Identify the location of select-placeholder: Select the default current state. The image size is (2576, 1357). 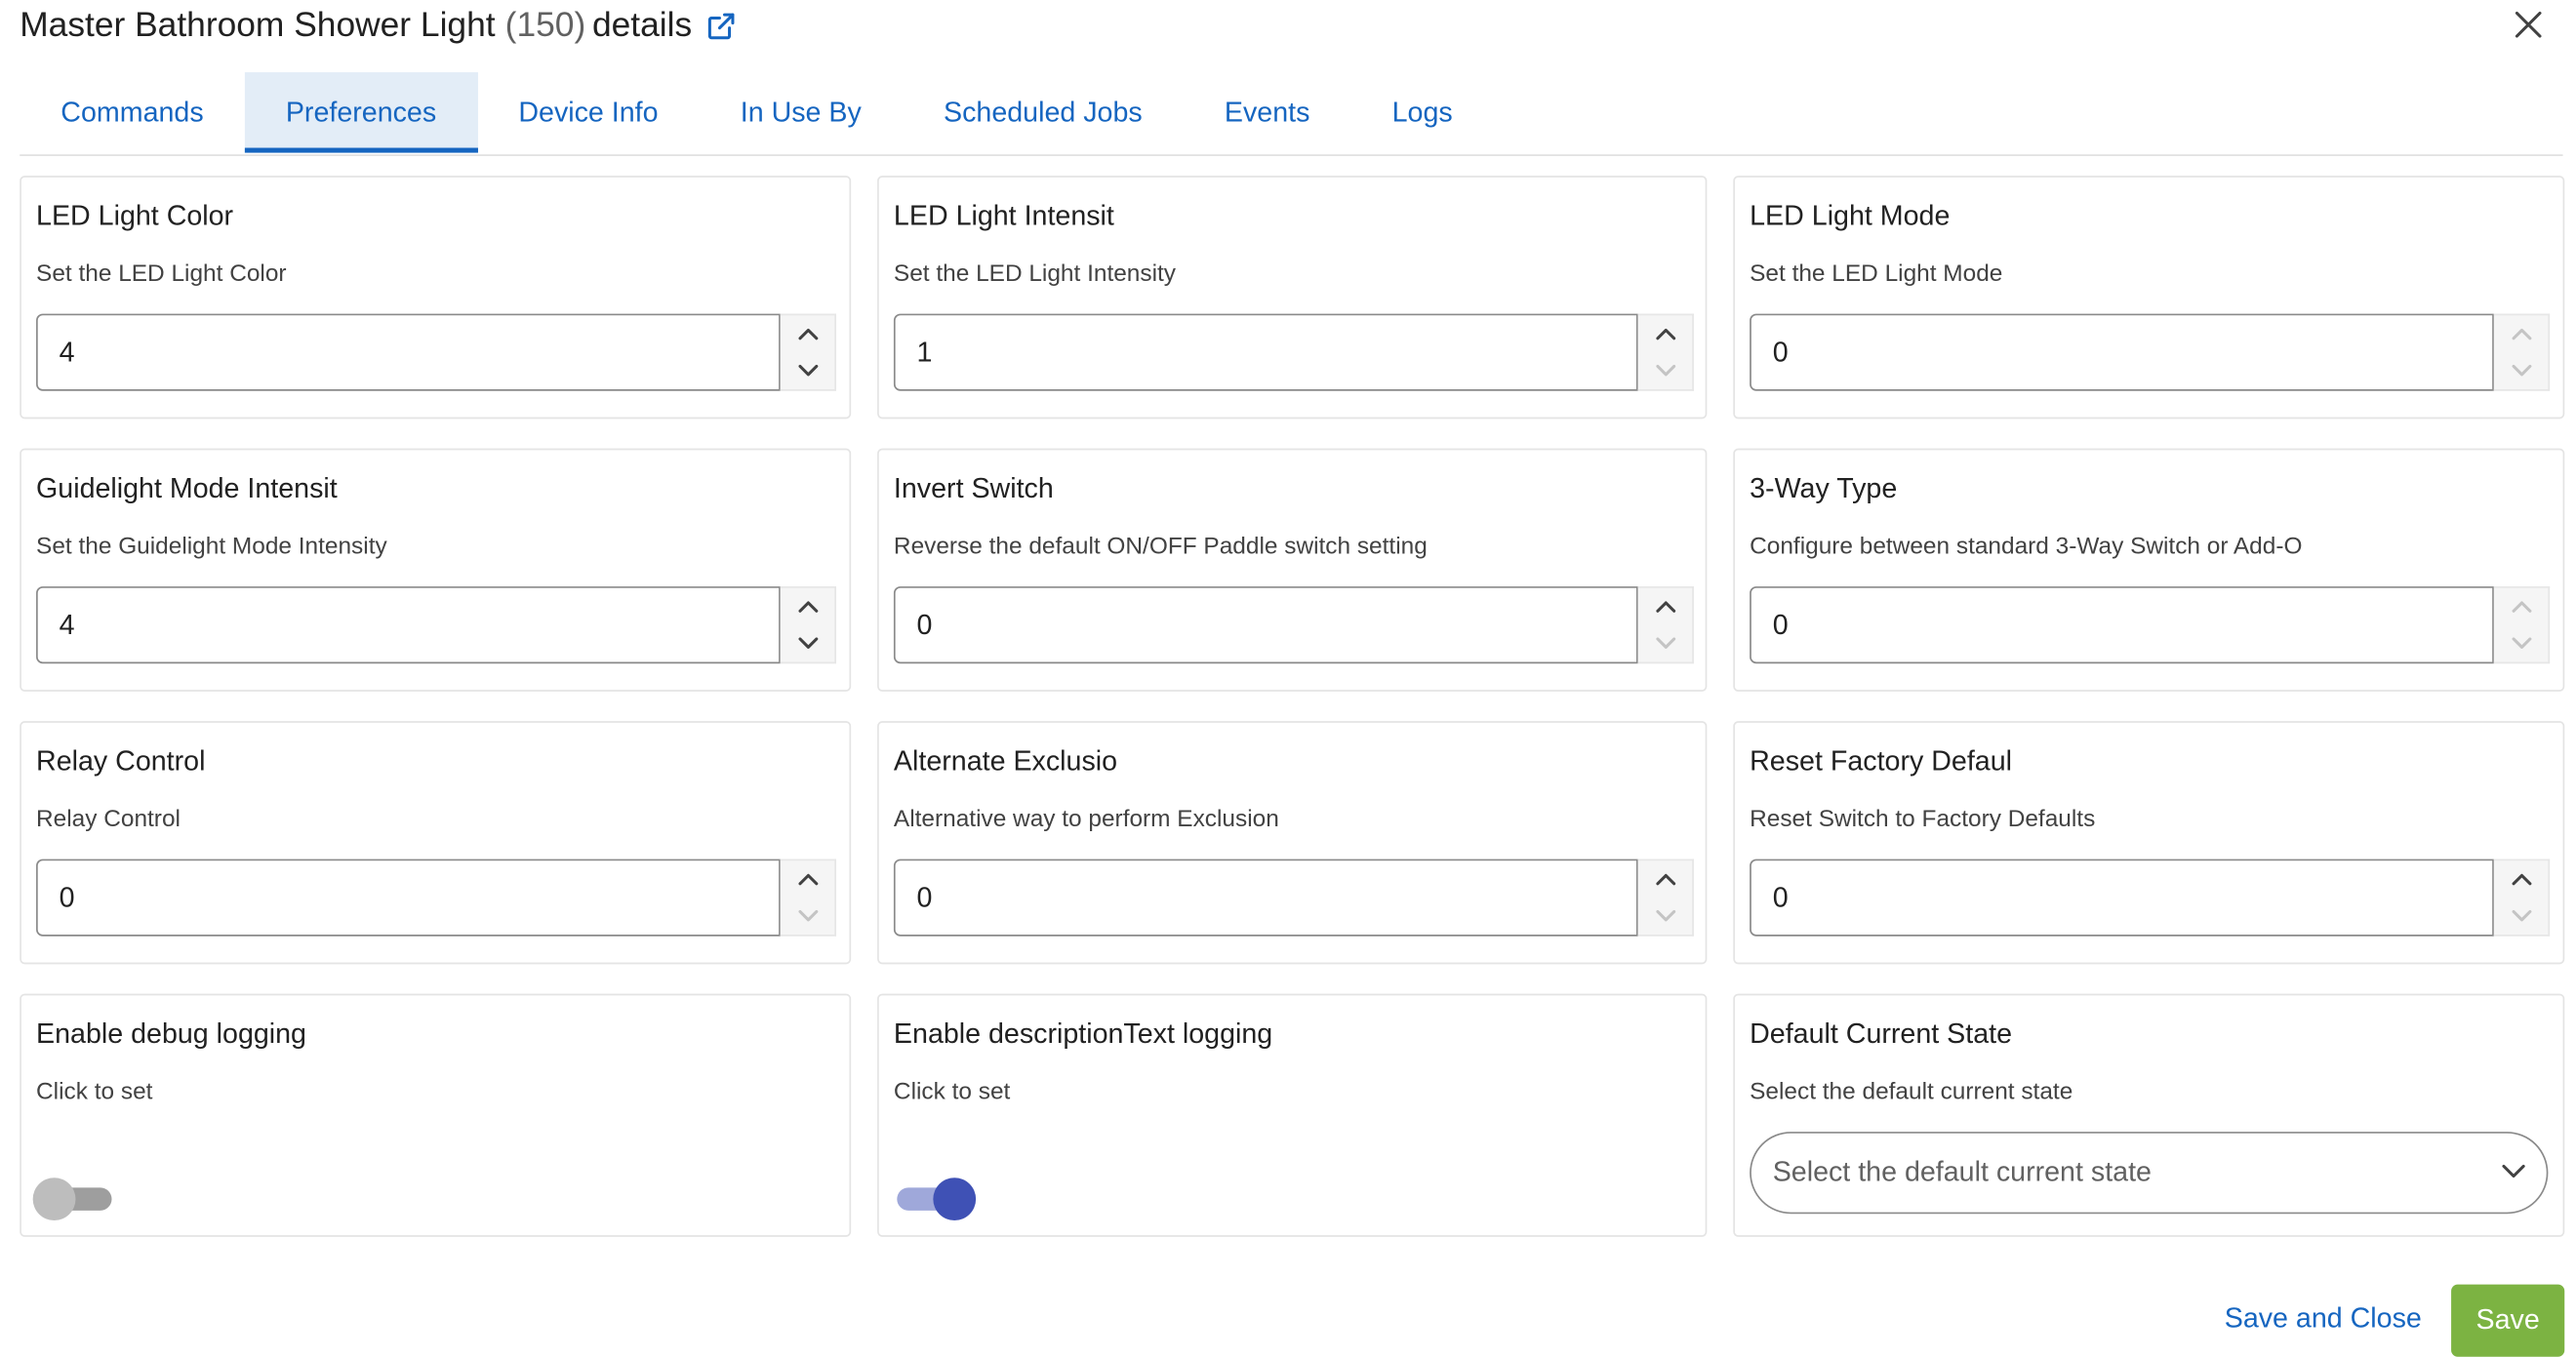
(1962, 1172).